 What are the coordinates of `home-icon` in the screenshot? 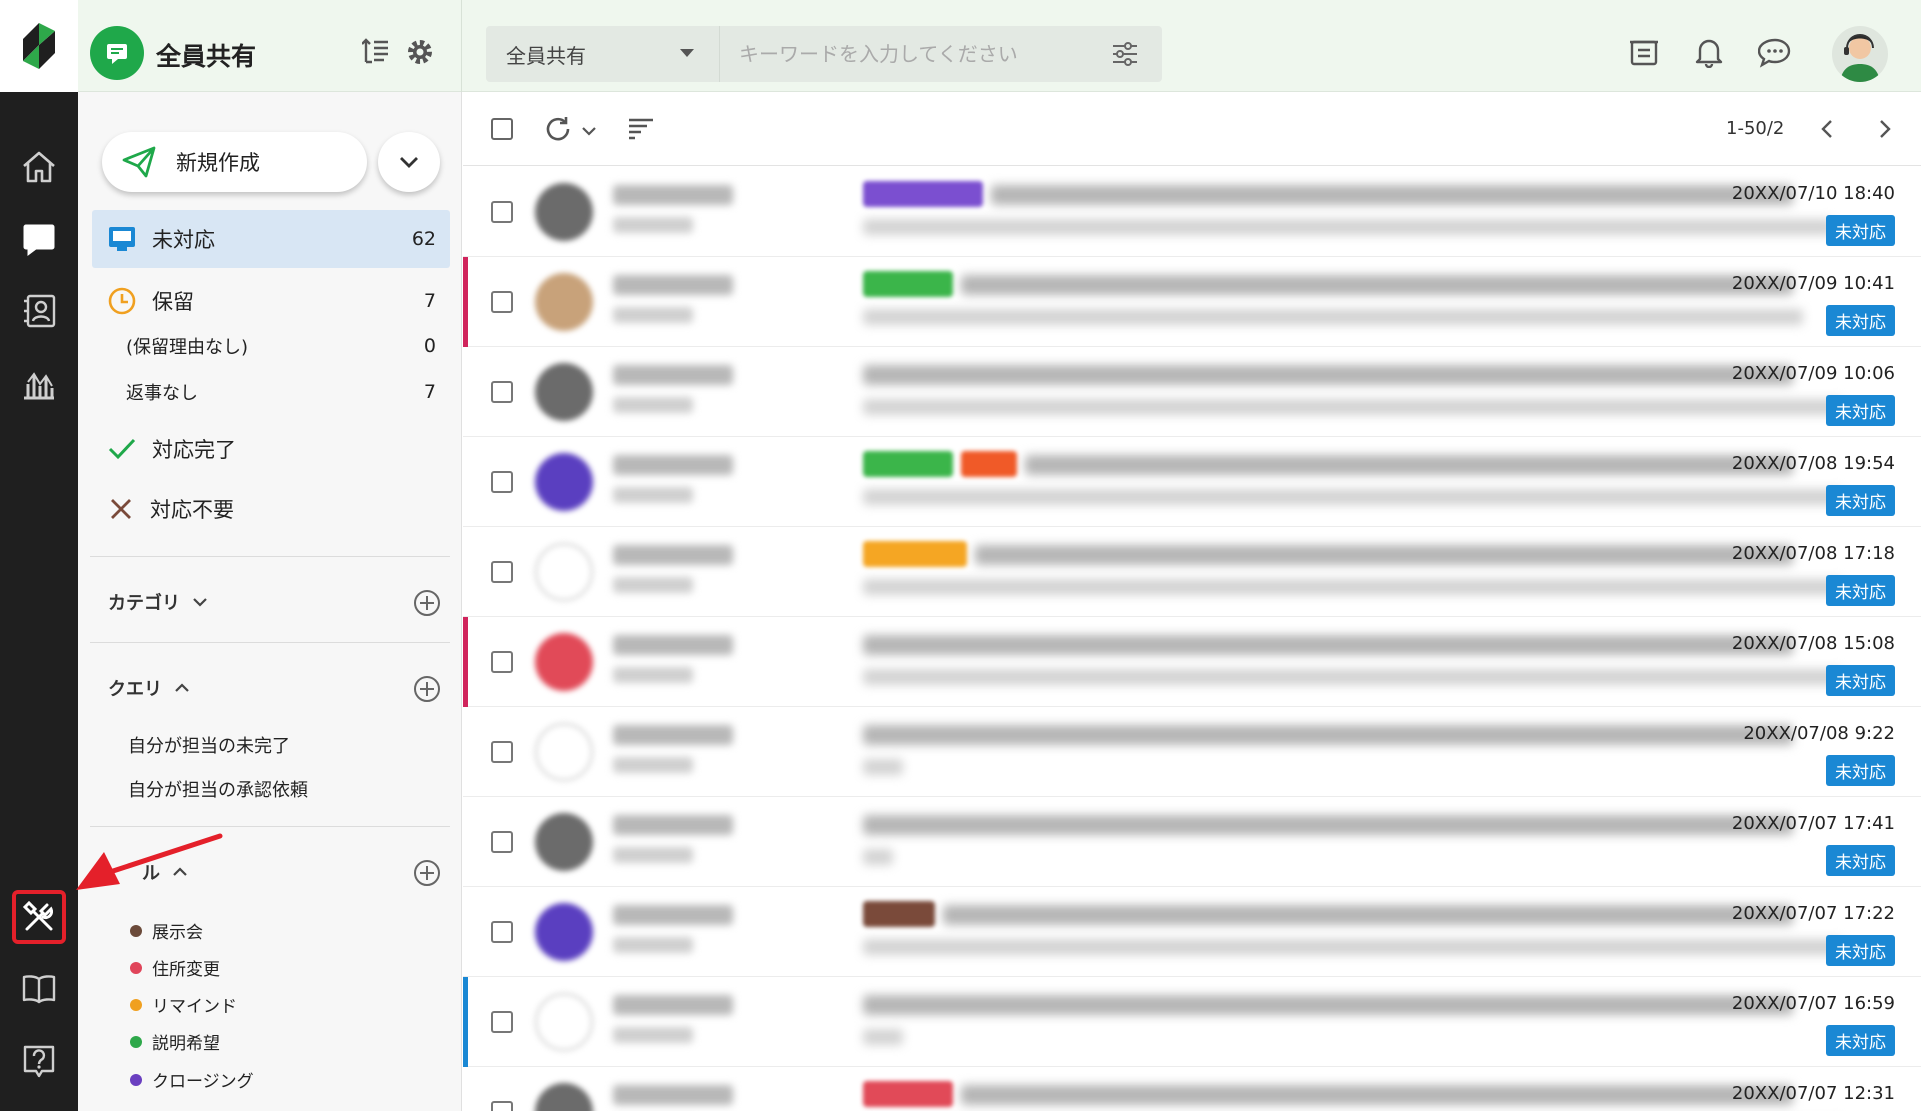 It's located at (39, 167).